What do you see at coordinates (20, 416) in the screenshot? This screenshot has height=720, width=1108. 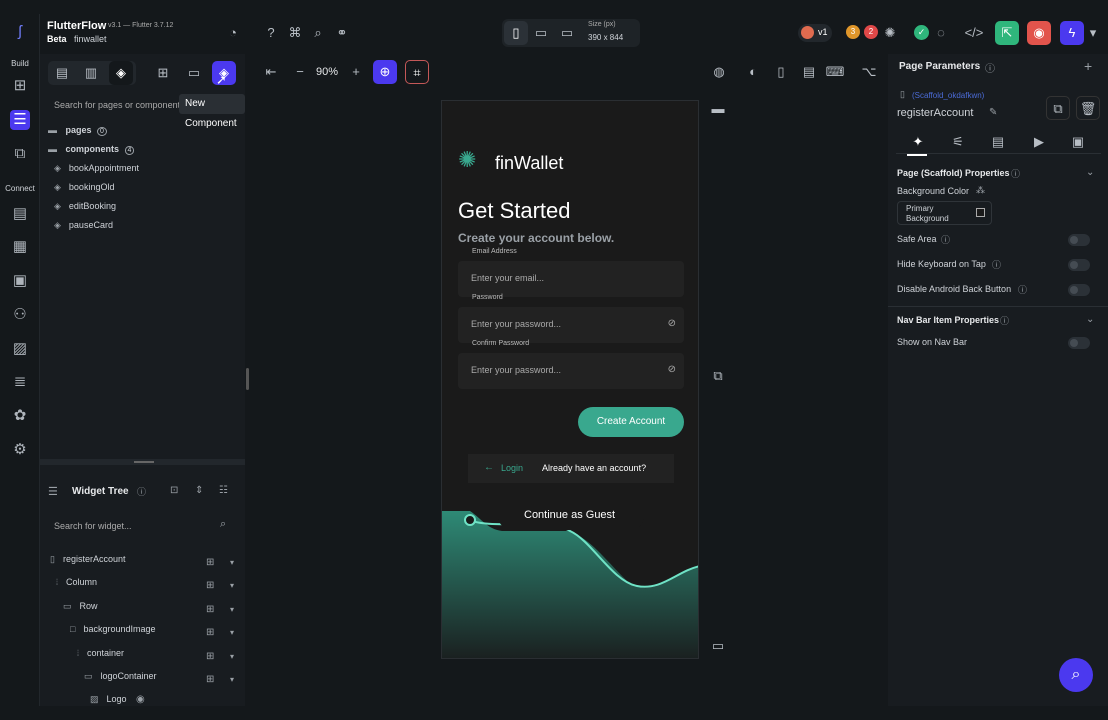 I see `theme-icon: ✿` at bounding box center [20, 416].